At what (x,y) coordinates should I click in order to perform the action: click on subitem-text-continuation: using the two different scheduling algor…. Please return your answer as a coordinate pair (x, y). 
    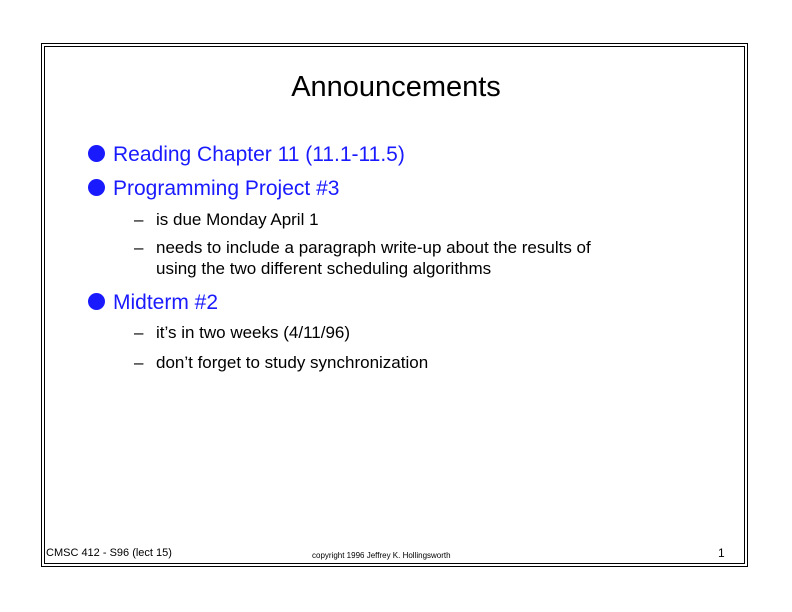
    Looking at the image, I should click on (324, 268).